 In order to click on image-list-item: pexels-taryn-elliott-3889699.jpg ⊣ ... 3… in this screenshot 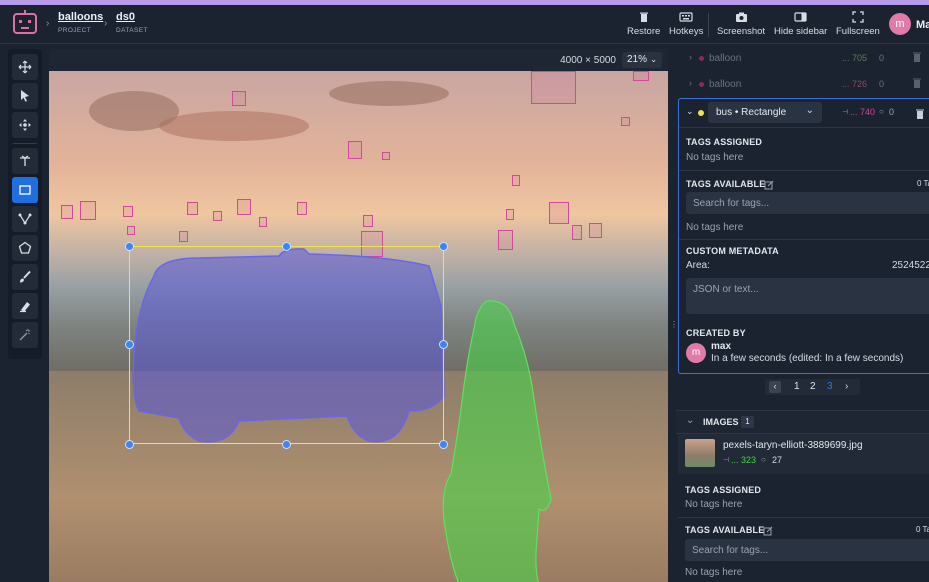, I will do `click(803, 454)`.